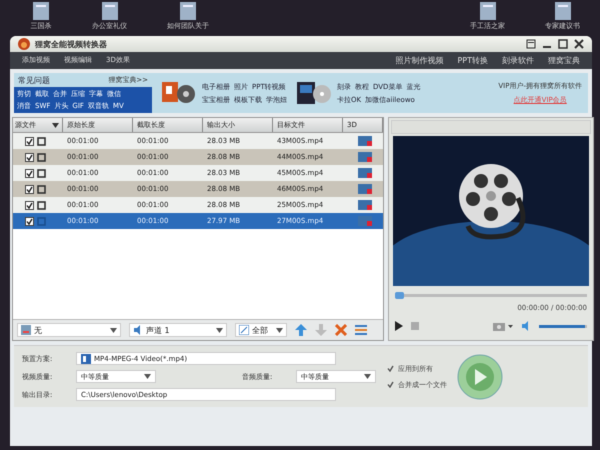  What do you see at coordinates (314, 93) in the screenshot?
I see `film-and-disc-icon` at bounding box center [314, 93].